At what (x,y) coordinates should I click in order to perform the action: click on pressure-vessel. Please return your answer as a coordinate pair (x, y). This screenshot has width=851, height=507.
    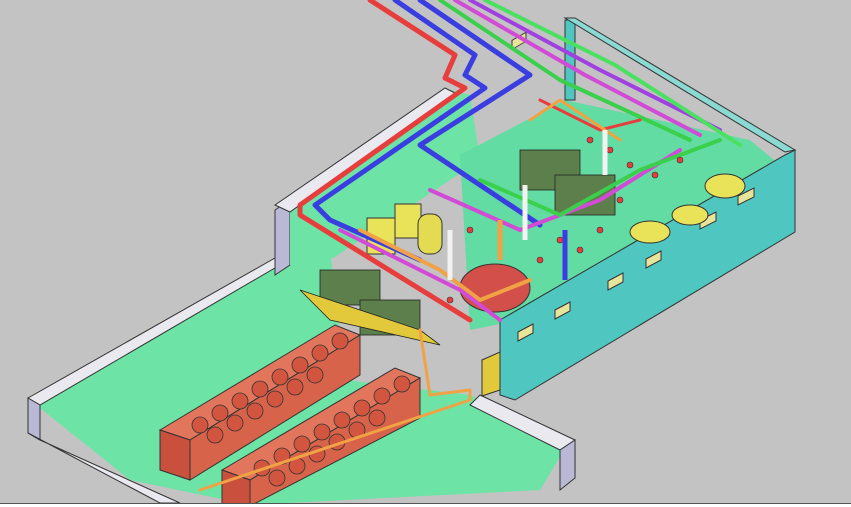
    Looking at the image, I should click on (495, 288).